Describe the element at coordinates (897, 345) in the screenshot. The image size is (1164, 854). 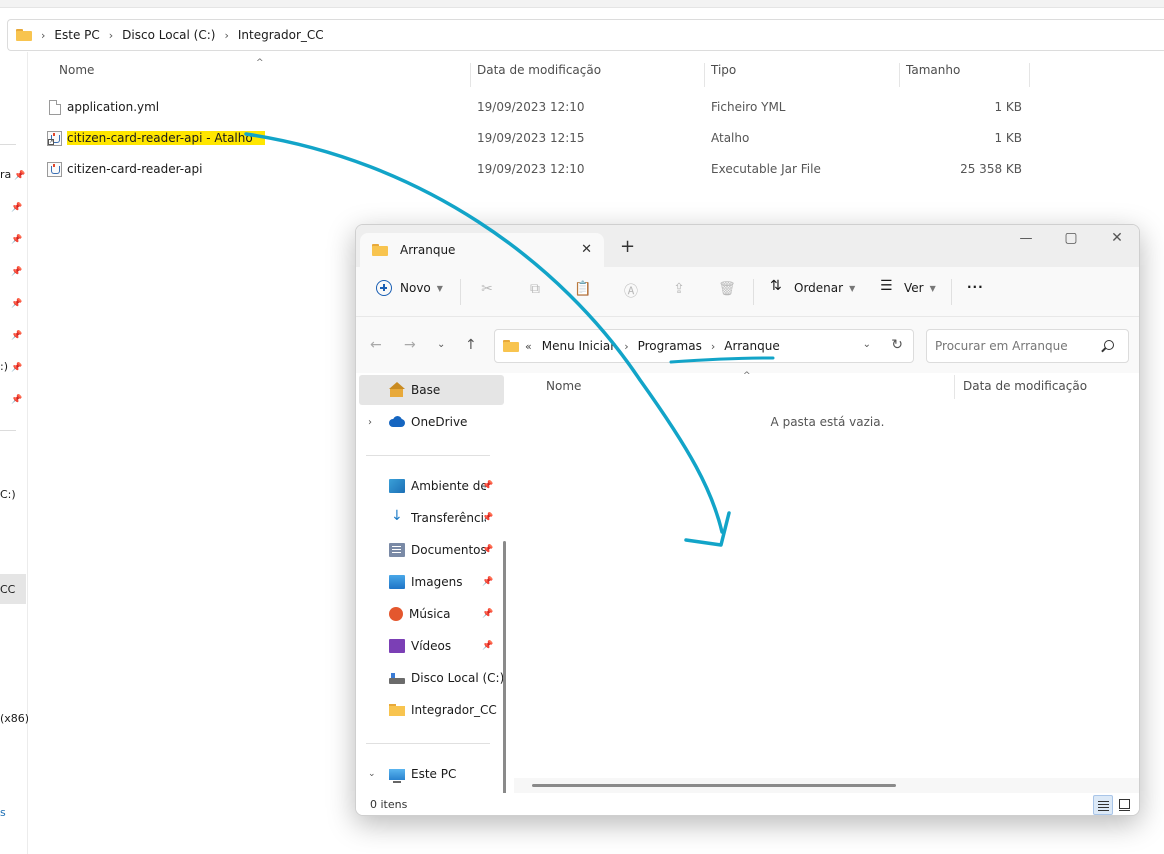
I see `refresh-icon: ↻` at that location.